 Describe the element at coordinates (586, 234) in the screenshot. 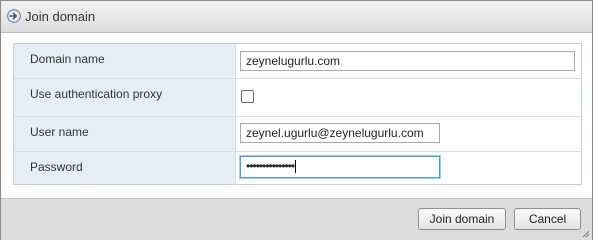

I see `resize-grip-icon` at that location.